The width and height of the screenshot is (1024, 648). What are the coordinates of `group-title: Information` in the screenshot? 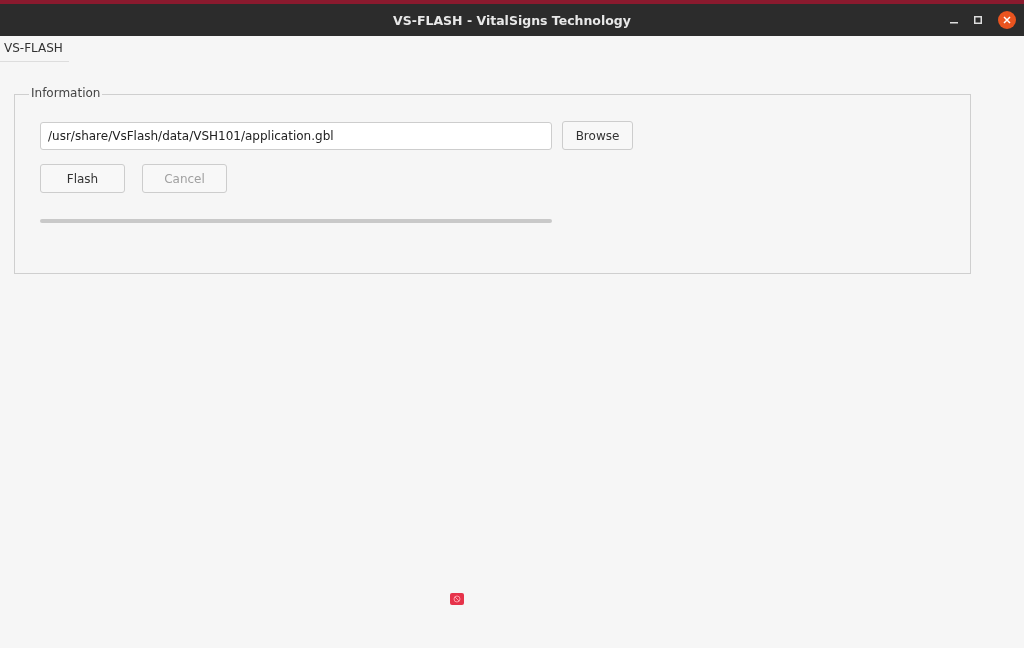 It's located at (66, 93).